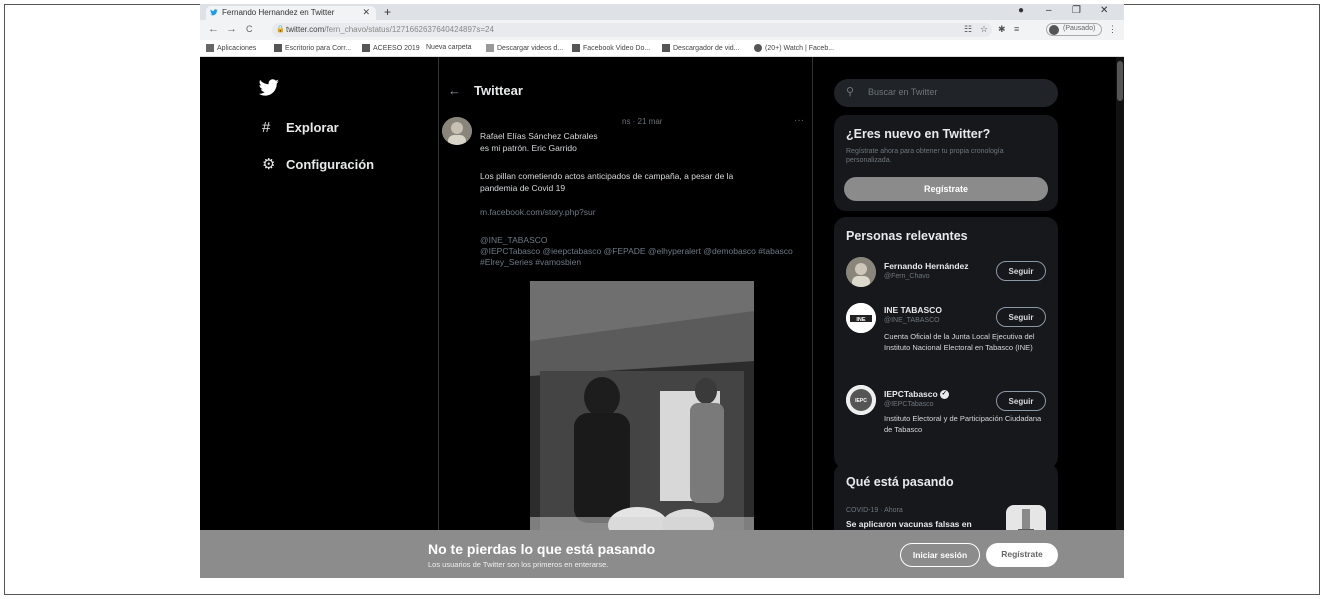 The height and width of the screenshot is (599, 1326). I want to click on search-placeholder: Buscar en Twitter, so click(903, 92).